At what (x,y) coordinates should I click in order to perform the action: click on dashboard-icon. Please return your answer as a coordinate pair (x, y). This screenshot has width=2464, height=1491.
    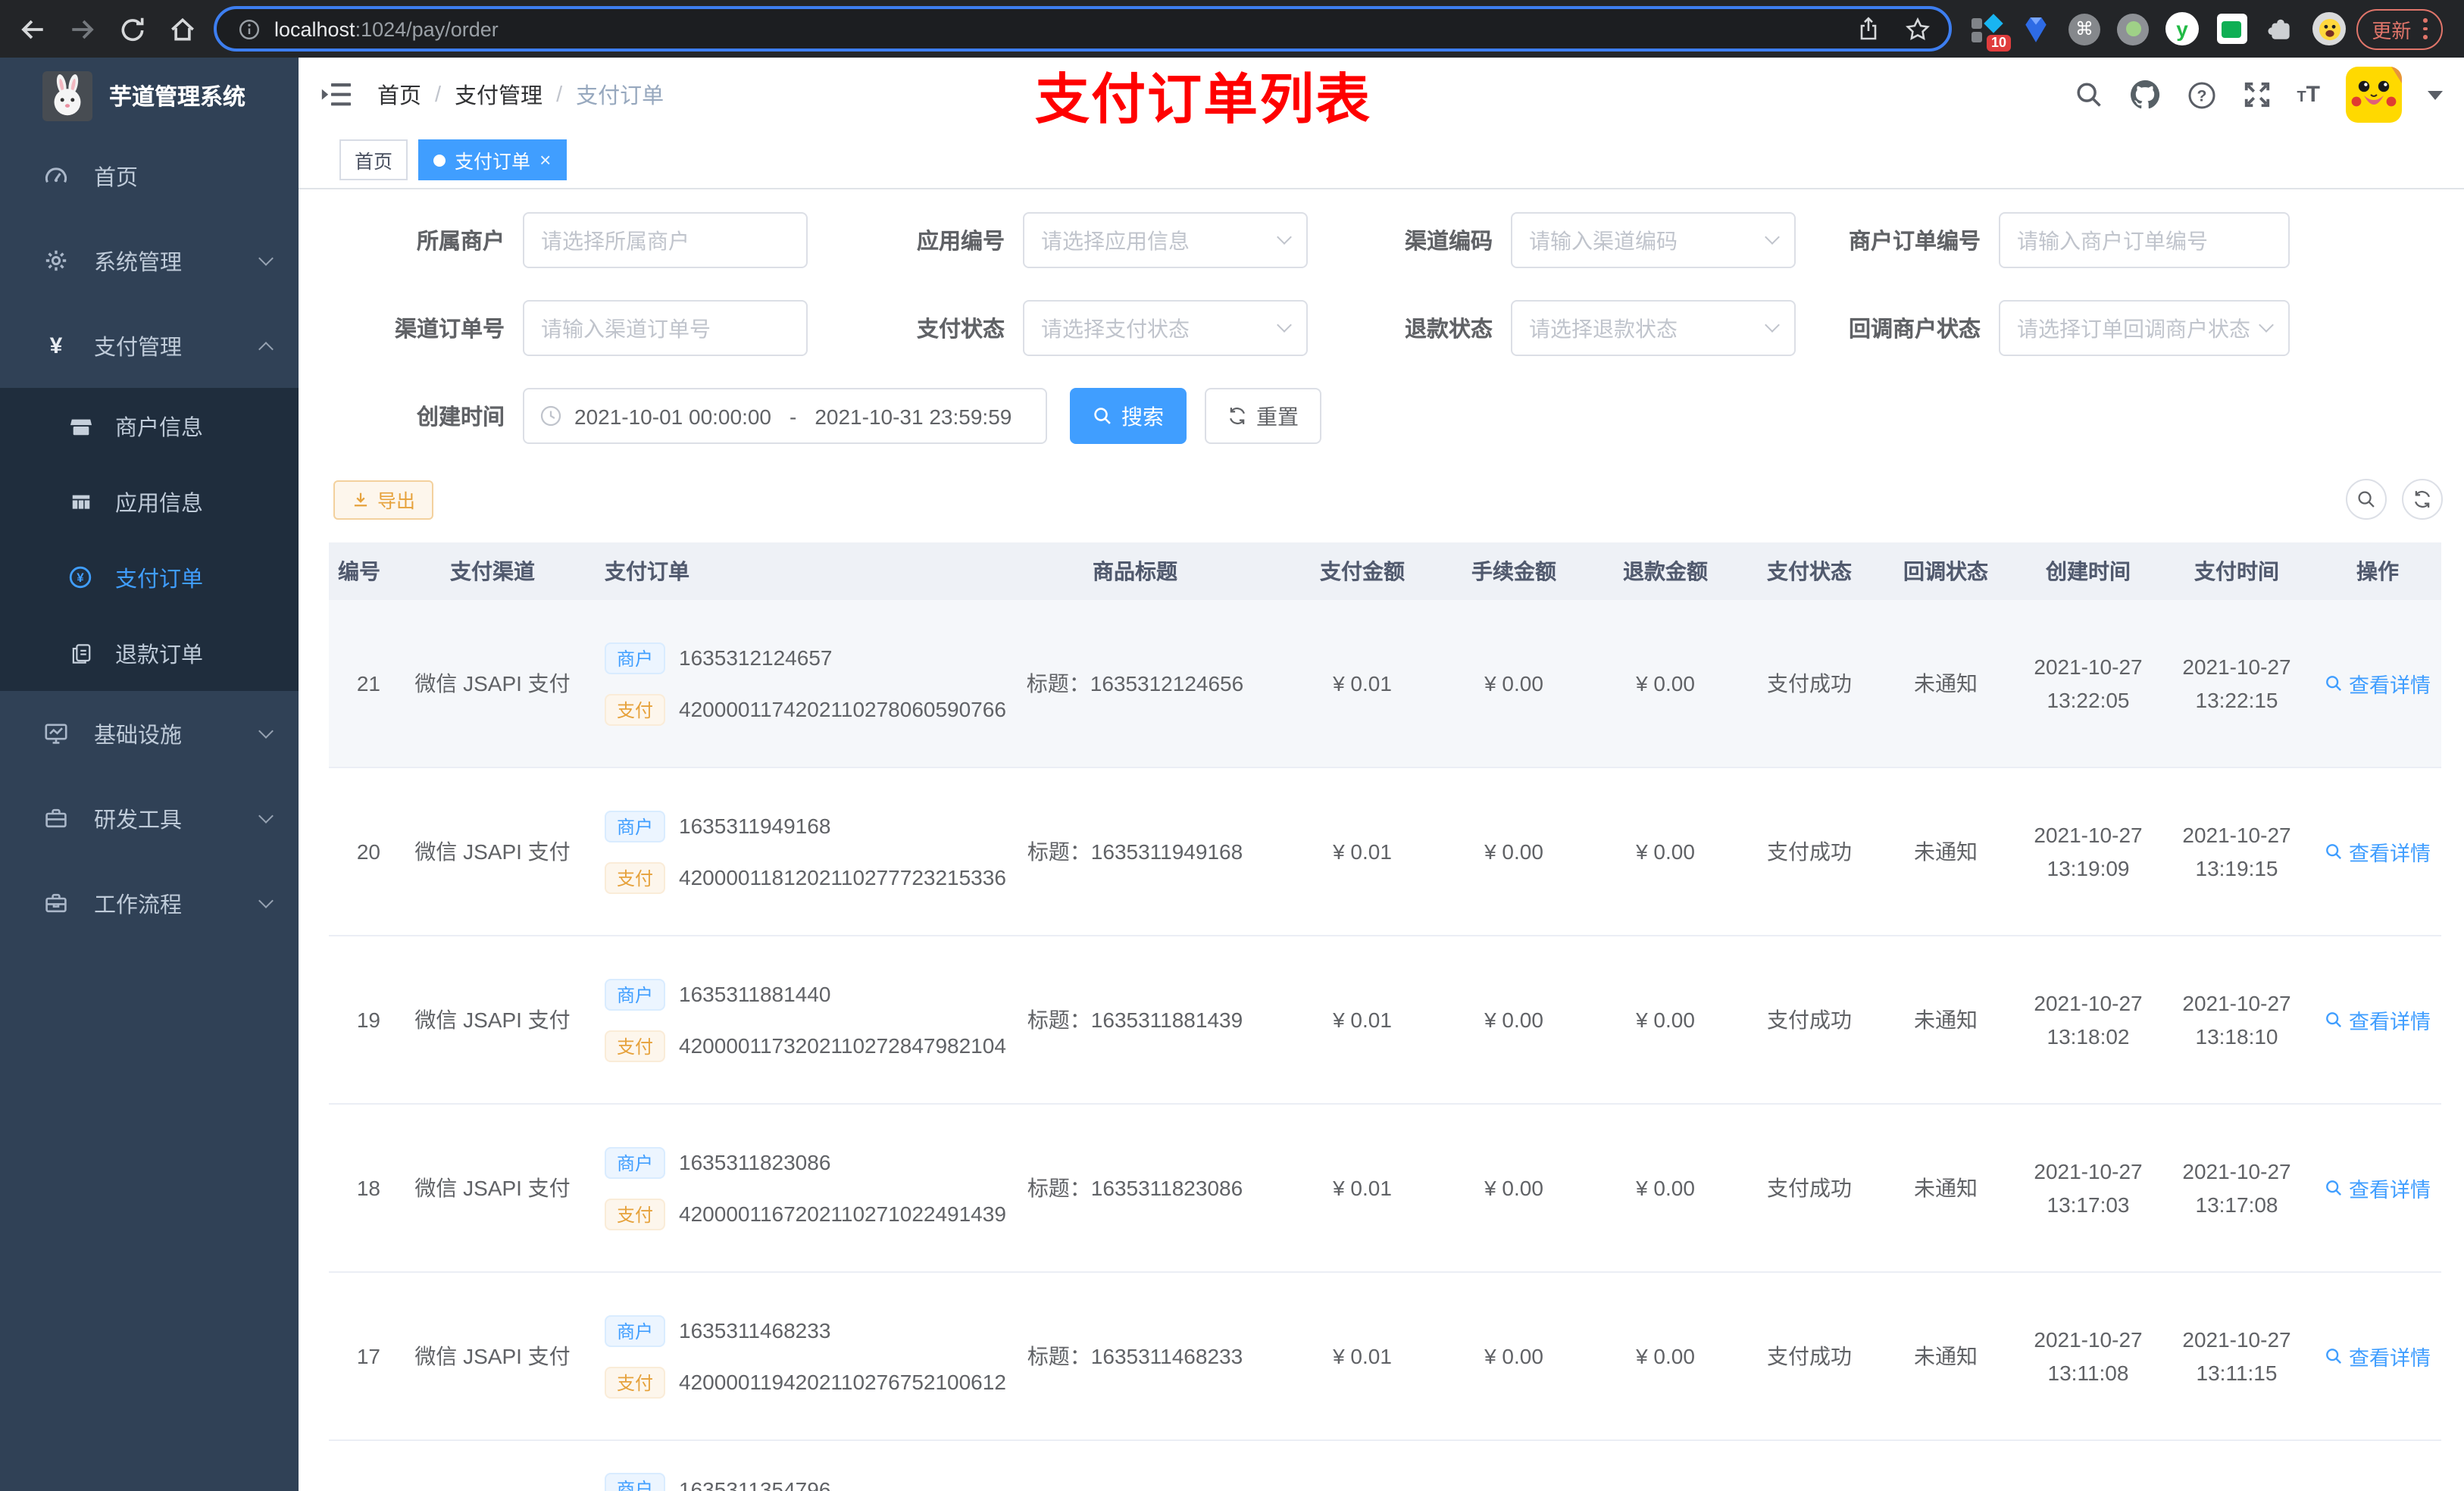
    Looking at the image, I should click on (56, 176).